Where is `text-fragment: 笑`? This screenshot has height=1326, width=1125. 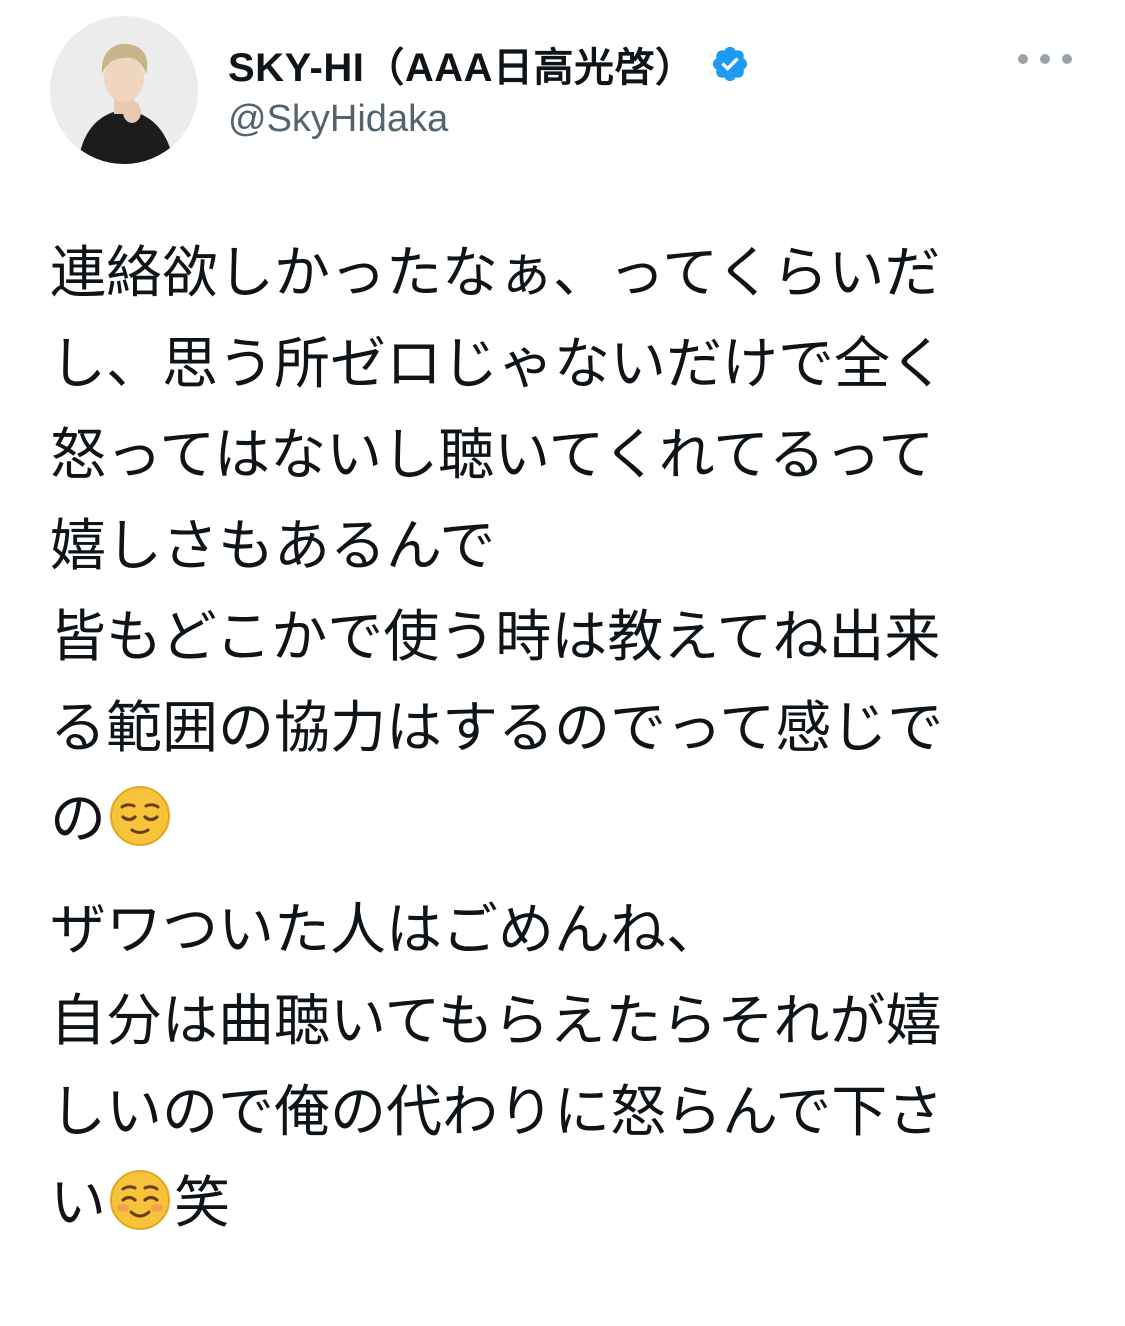
text-fragment: 笑 is located at coordinates (202, 1203).